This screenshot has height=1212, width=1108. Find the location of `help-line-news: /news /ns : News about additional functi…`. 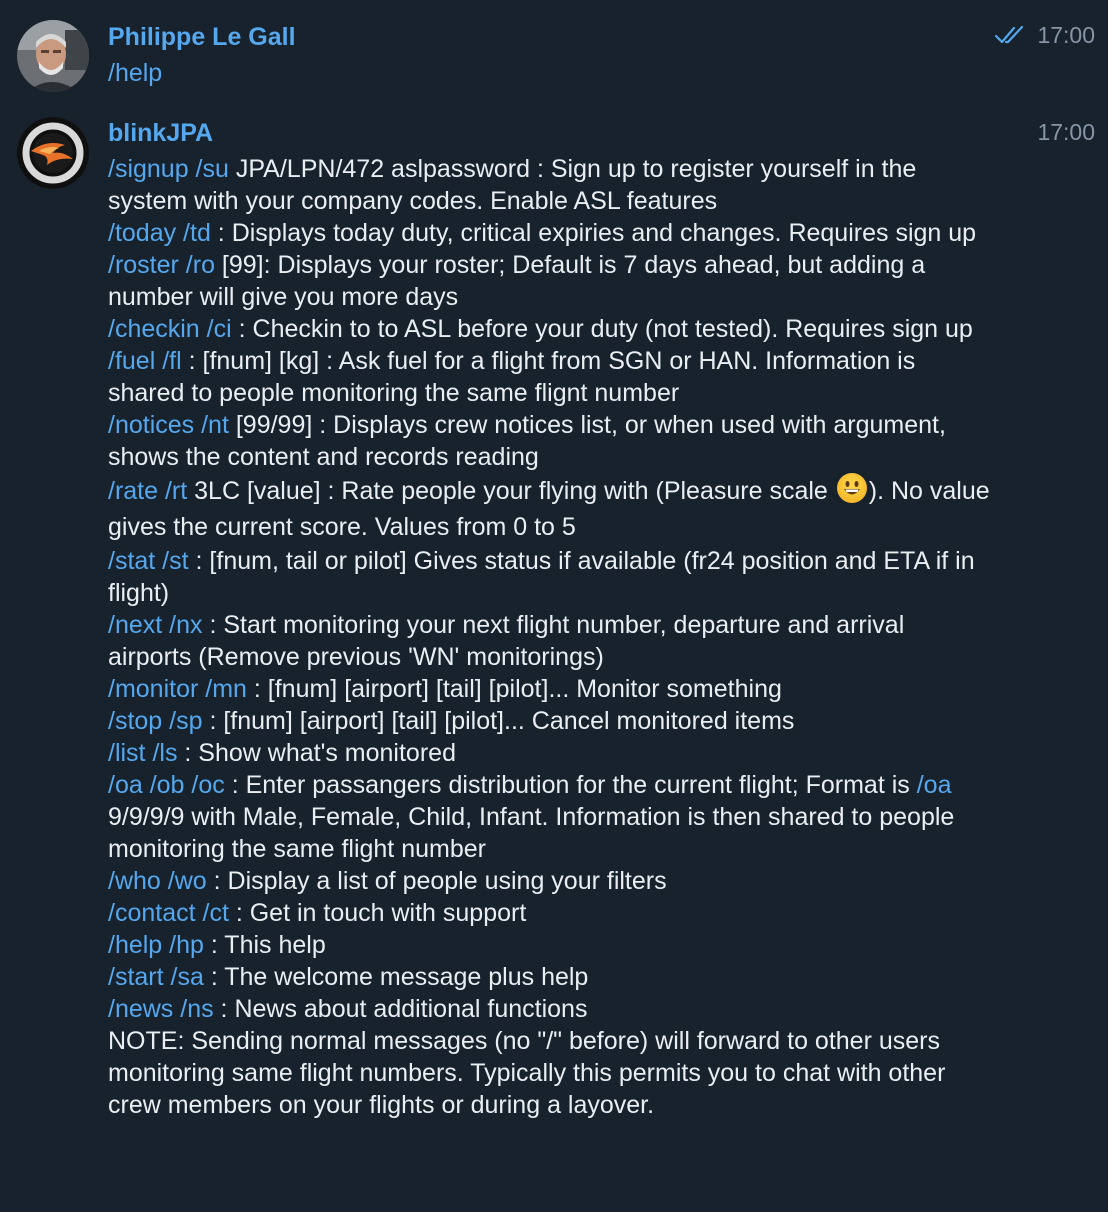

help-line-news: /news /ns : News about additional functi… is located at coordinates (550, 1009).